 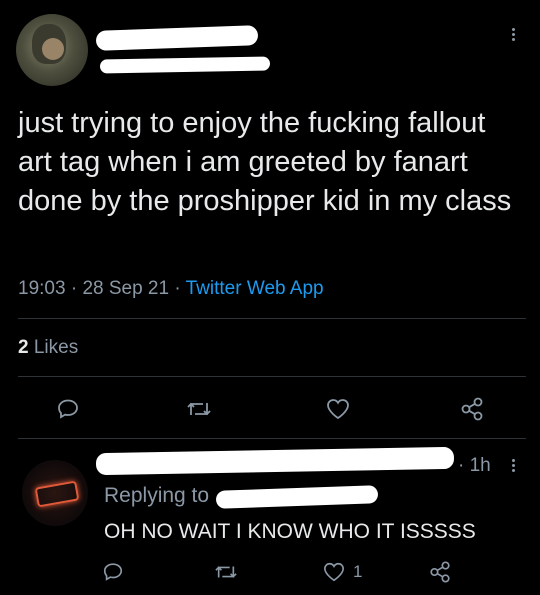 I want to click on reply-icon, so click(x=68, y=409).